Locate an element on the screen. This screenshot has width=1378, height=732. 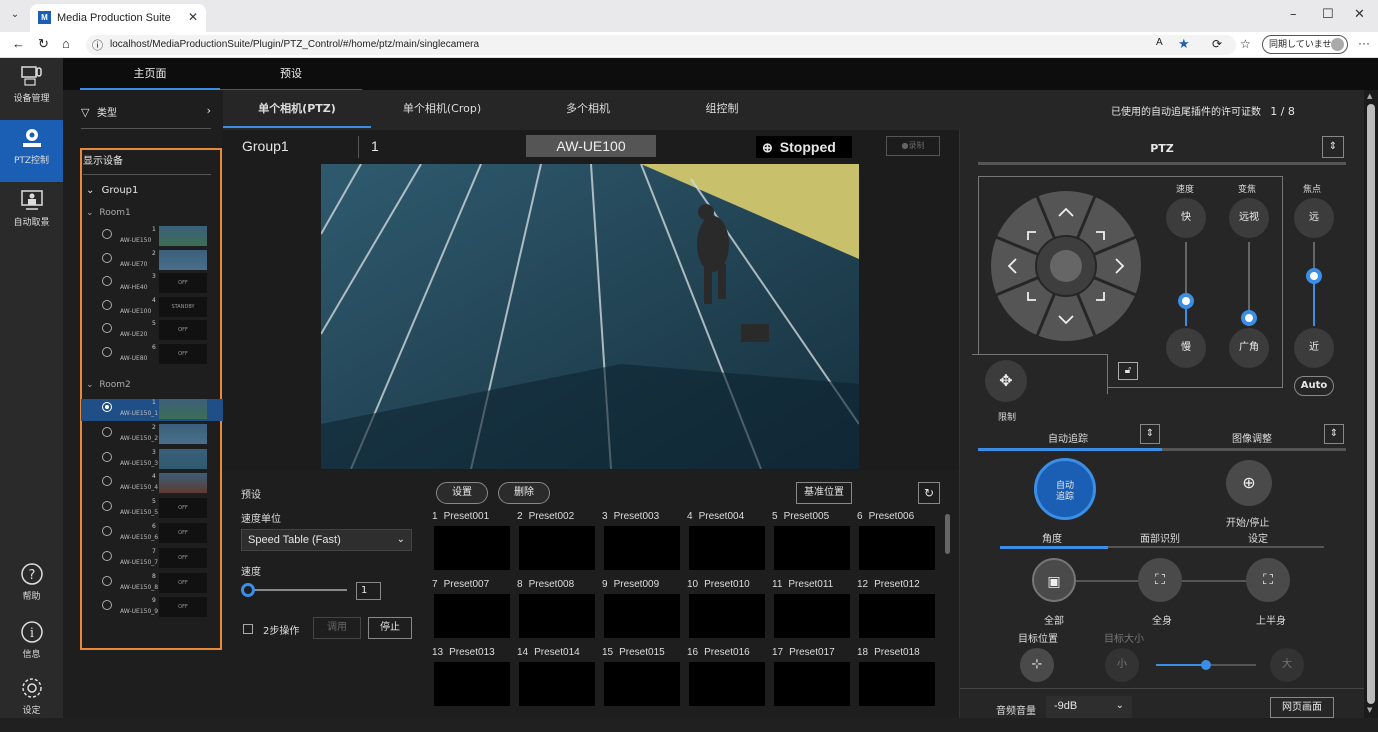
profile-sync-button: 同期していません is located at coordinates (1305, 44).